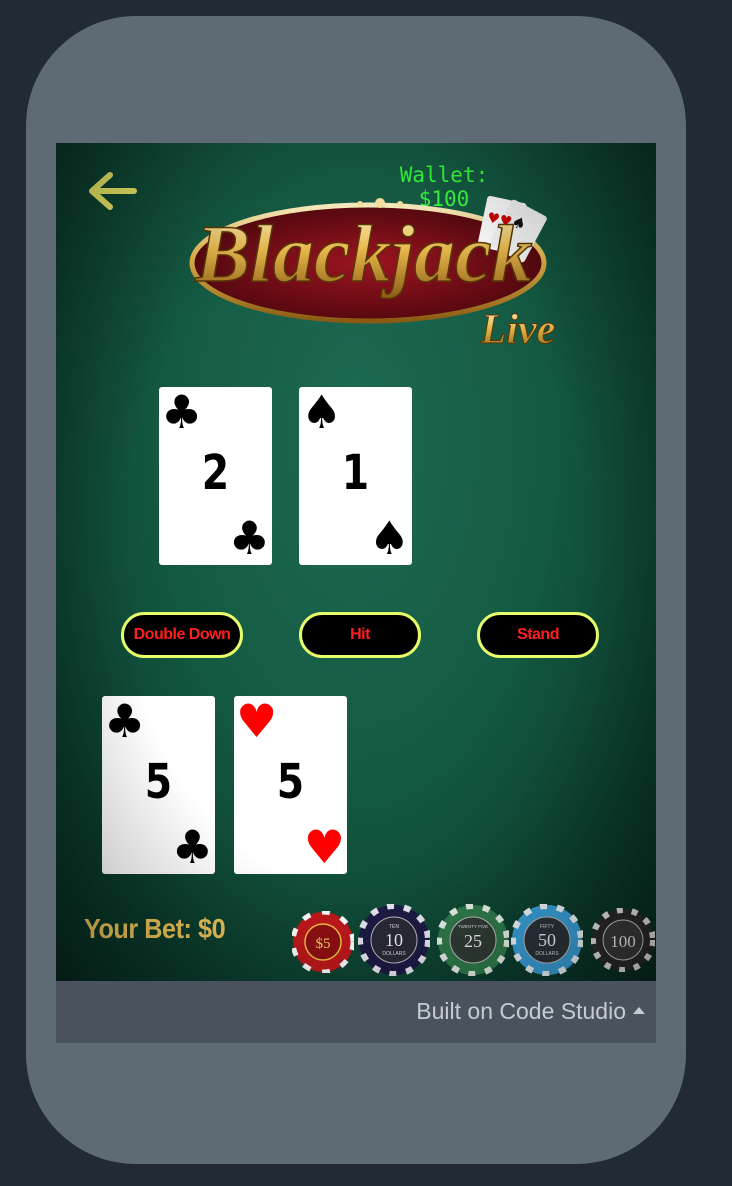  What do you see at coordinates (639, 1010) in the screenshot?
I see `caret-up-icon` at bounding box center [639, 1010].